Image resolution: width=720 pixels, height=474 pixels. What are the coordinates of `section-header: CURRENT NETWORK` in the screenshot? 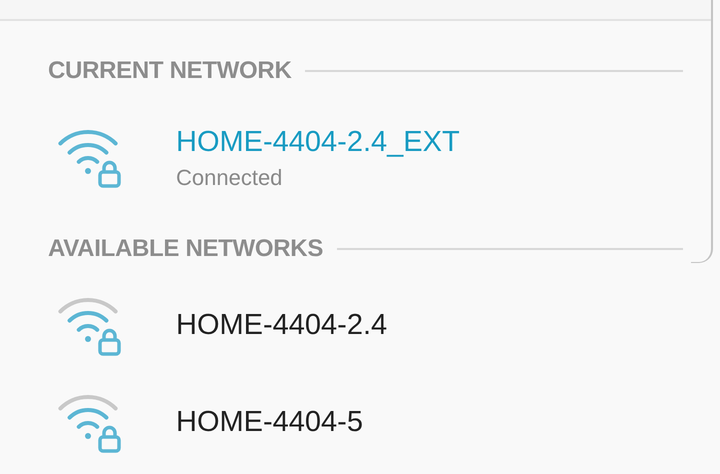 It's located at (170, 71).